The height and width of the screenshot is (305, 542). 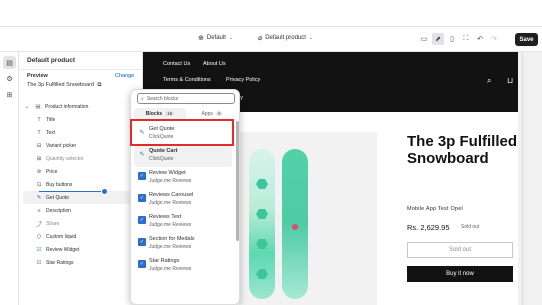 I want to click on tree-item-label: Title, so click(x=51, y=119).